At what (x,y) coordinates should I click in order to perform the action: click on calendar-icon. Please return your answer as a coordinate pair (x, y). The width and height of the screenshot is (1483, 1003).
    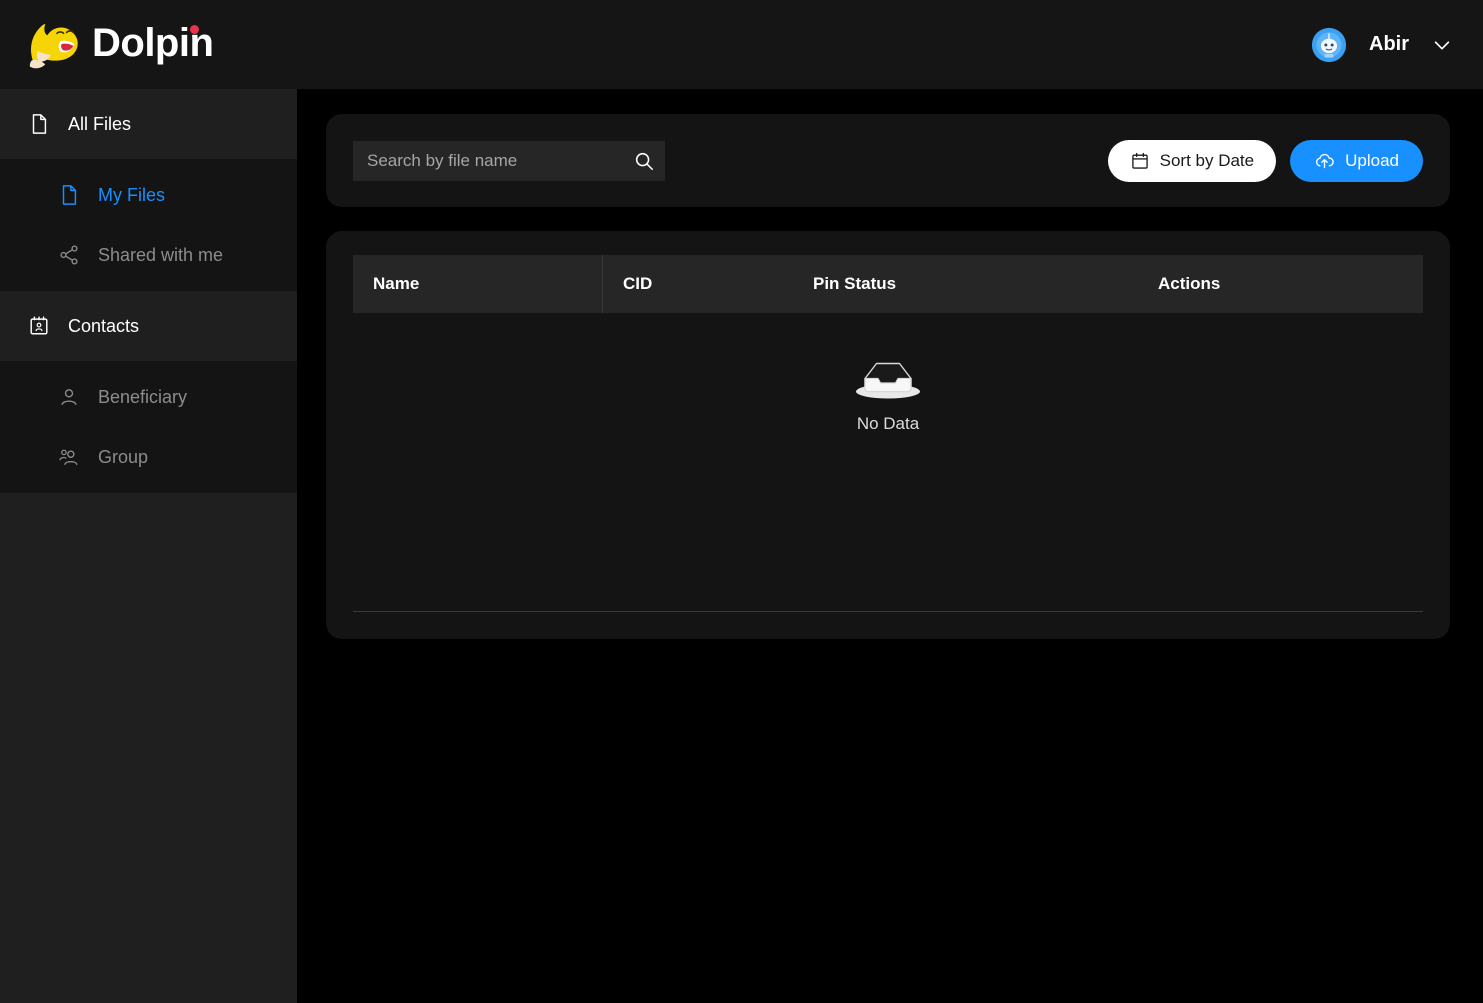
    Looking at the image, I should click on (1139, 160).